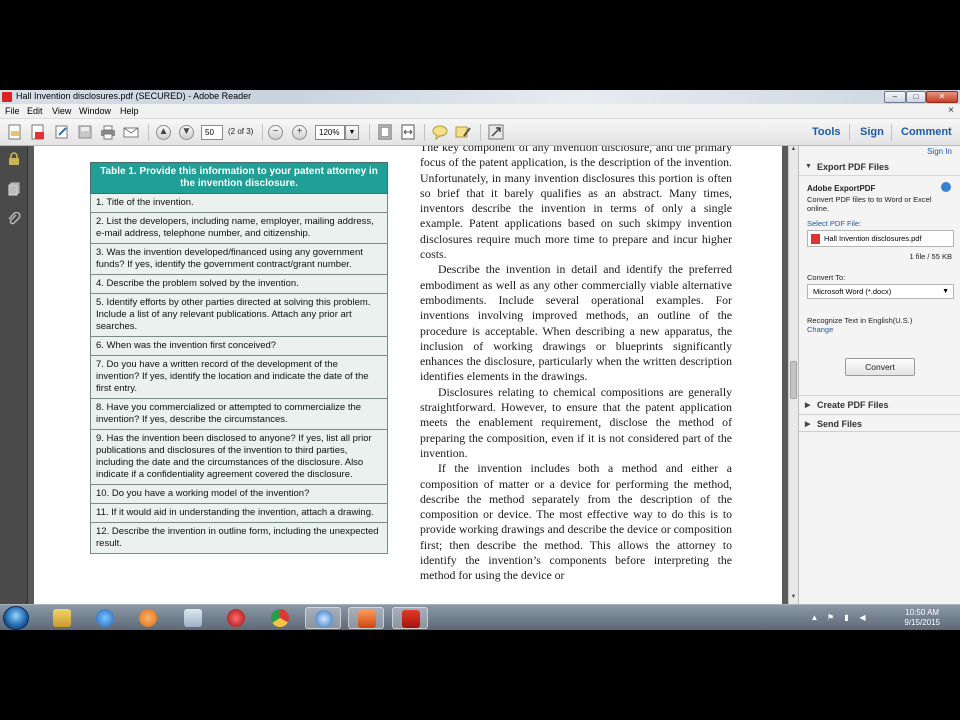  What do you see at coordinates (879, 423) in the screenshot?
I see `send-files-section-header: ▶ Send Files` at bounding box center [879, 423].